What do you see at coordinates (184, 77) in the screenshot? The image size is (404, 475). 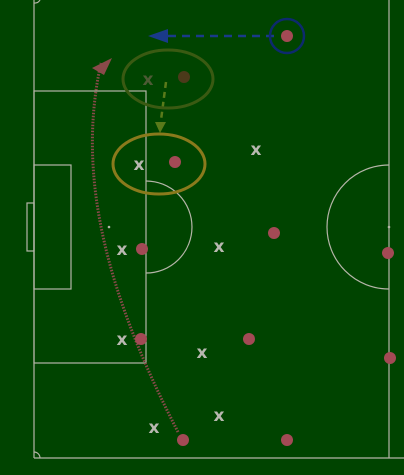 I see `player-faded` at bounding box center [184, 77].